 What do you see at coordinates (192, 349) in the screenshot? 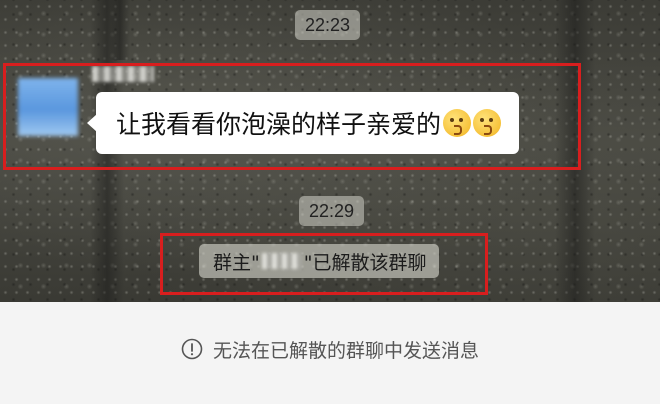
I see `alert-circle-icon` at bounding box center [192, 349].